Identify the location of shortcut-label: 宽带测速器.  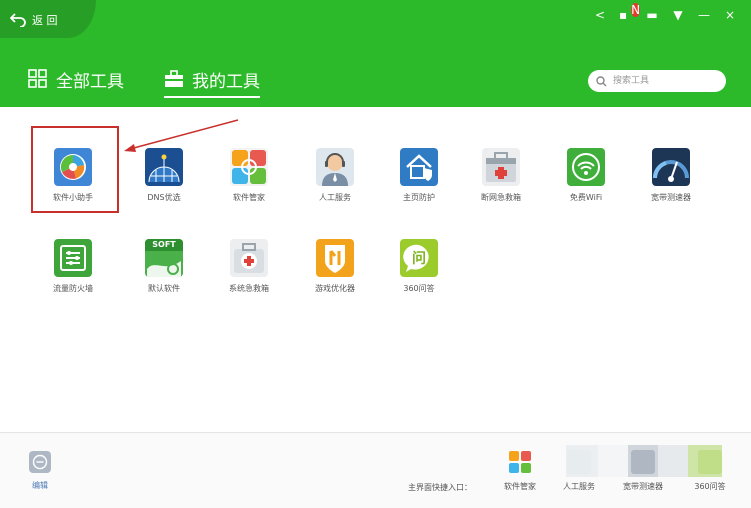
(643, 486).